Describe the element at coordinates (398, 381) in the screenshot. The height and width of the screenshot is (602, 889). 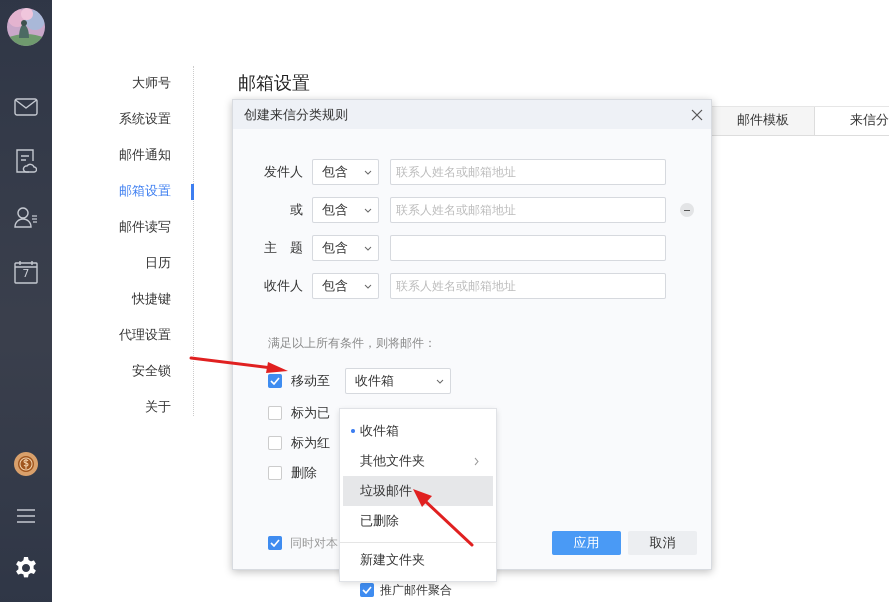
I see `folder-select: 收件箱` at that location.